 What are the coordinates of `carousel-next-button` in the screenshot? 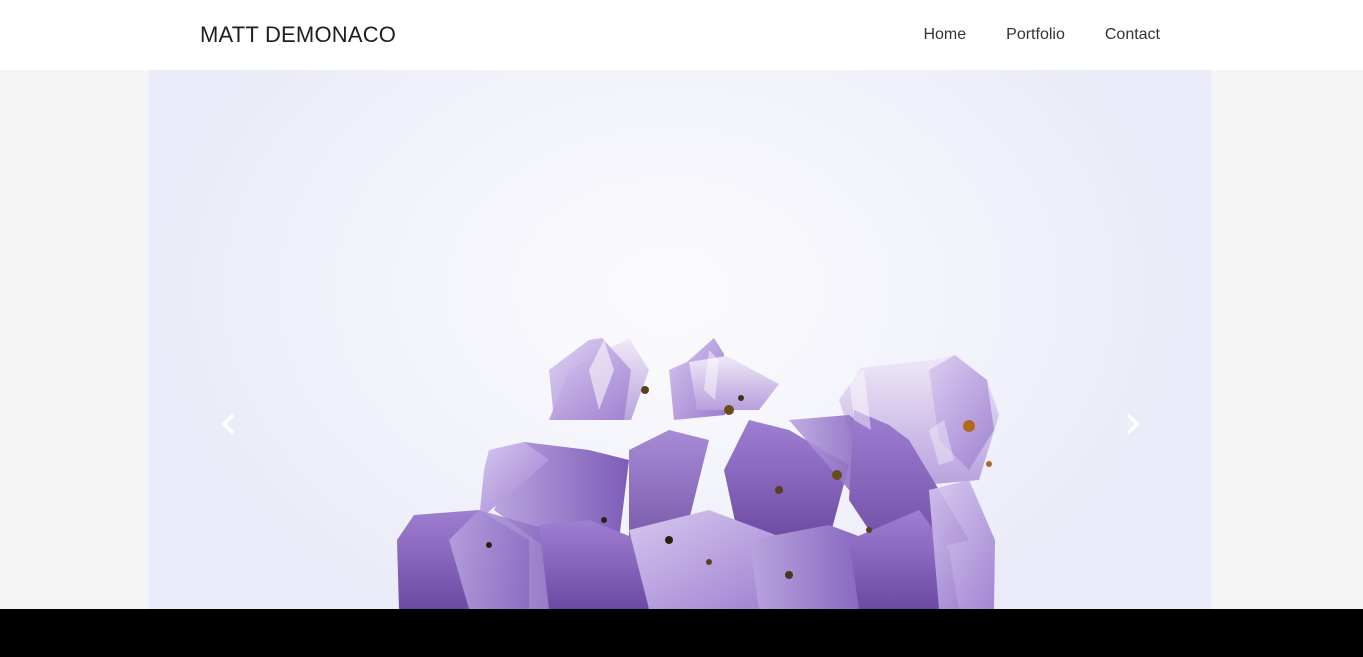 It's located at (1133, 424).